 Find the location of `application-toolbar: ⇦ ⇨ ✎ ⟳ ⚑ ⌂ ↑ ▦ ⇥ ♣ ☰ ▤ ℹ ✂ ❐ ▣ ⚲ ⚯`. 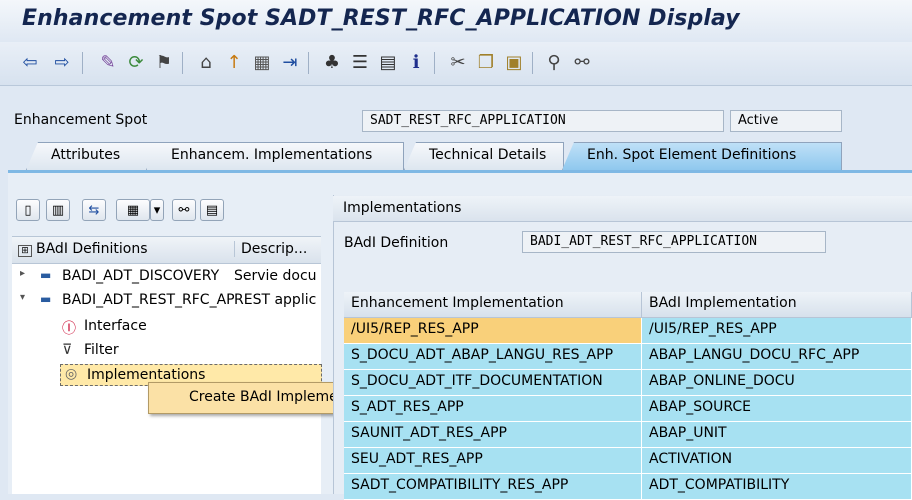

application-toolbar: ⇦ ⇨ ✎ ⟳ ⚑ ⌂ ↑ ▦ ⇥ ♣ ☰ ▤ ℹ ✂ ❐ ▣ ⚲ ⚯ is located at coordinates (456, 64).